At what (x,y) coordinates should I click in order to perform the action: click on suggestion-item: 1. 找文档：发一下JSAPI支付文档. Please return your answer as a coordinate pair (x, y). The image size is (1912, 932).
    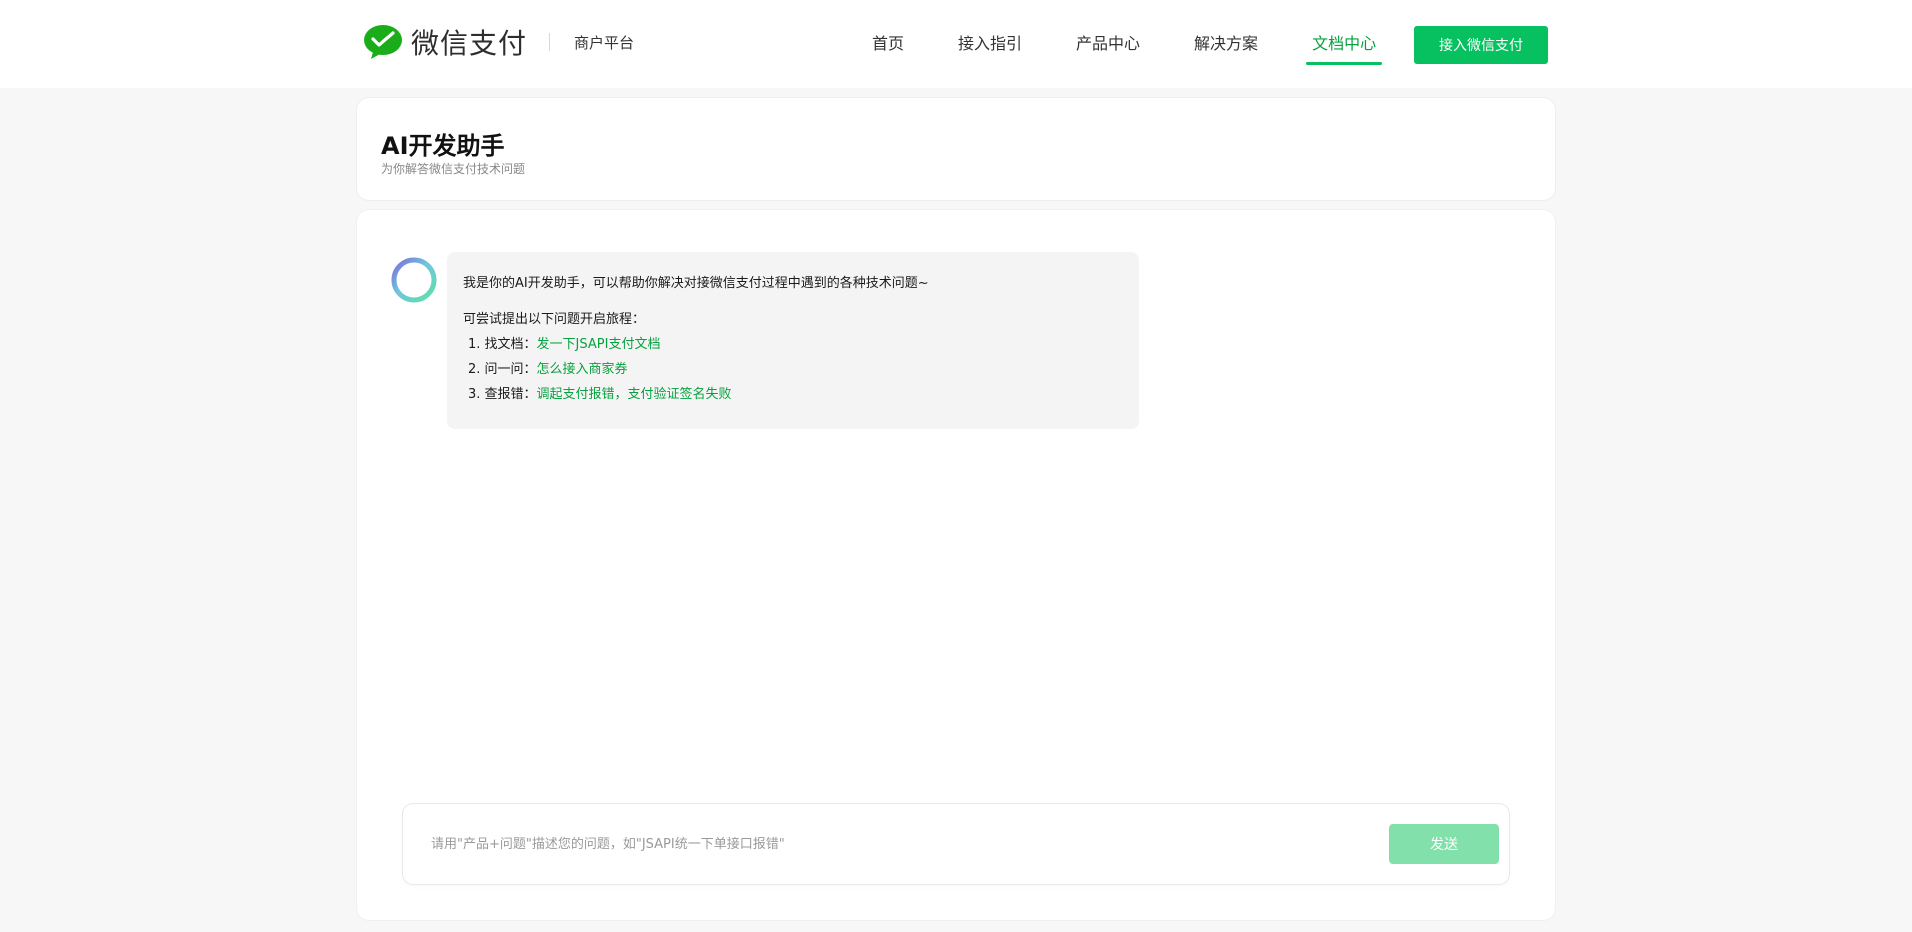
    Looking at the image, I should click on (793, 345).